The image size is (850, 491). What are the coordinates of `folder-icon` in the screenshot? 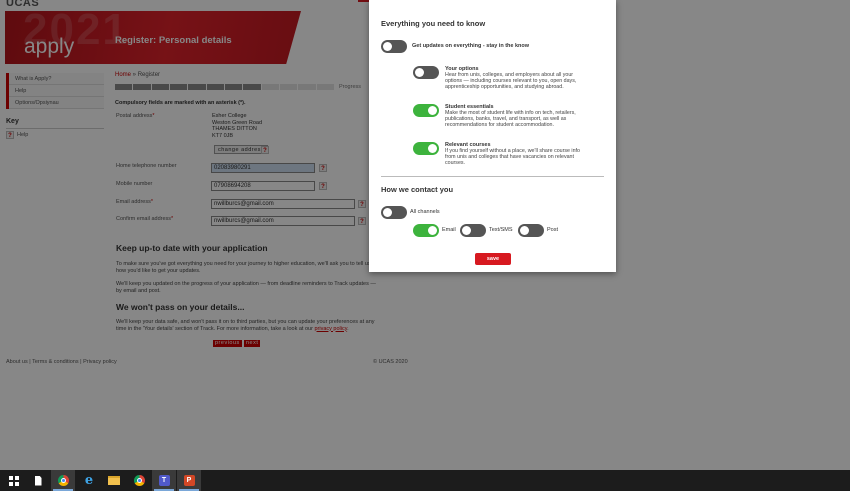 It's located at (114, 480).